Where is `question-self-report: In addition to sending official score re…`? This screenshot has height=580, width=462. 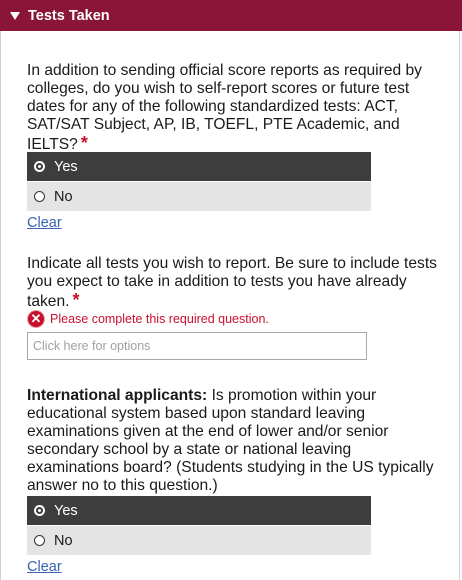
question-self-report: In addition to sending official score re… is located at coordinates (233, 108).